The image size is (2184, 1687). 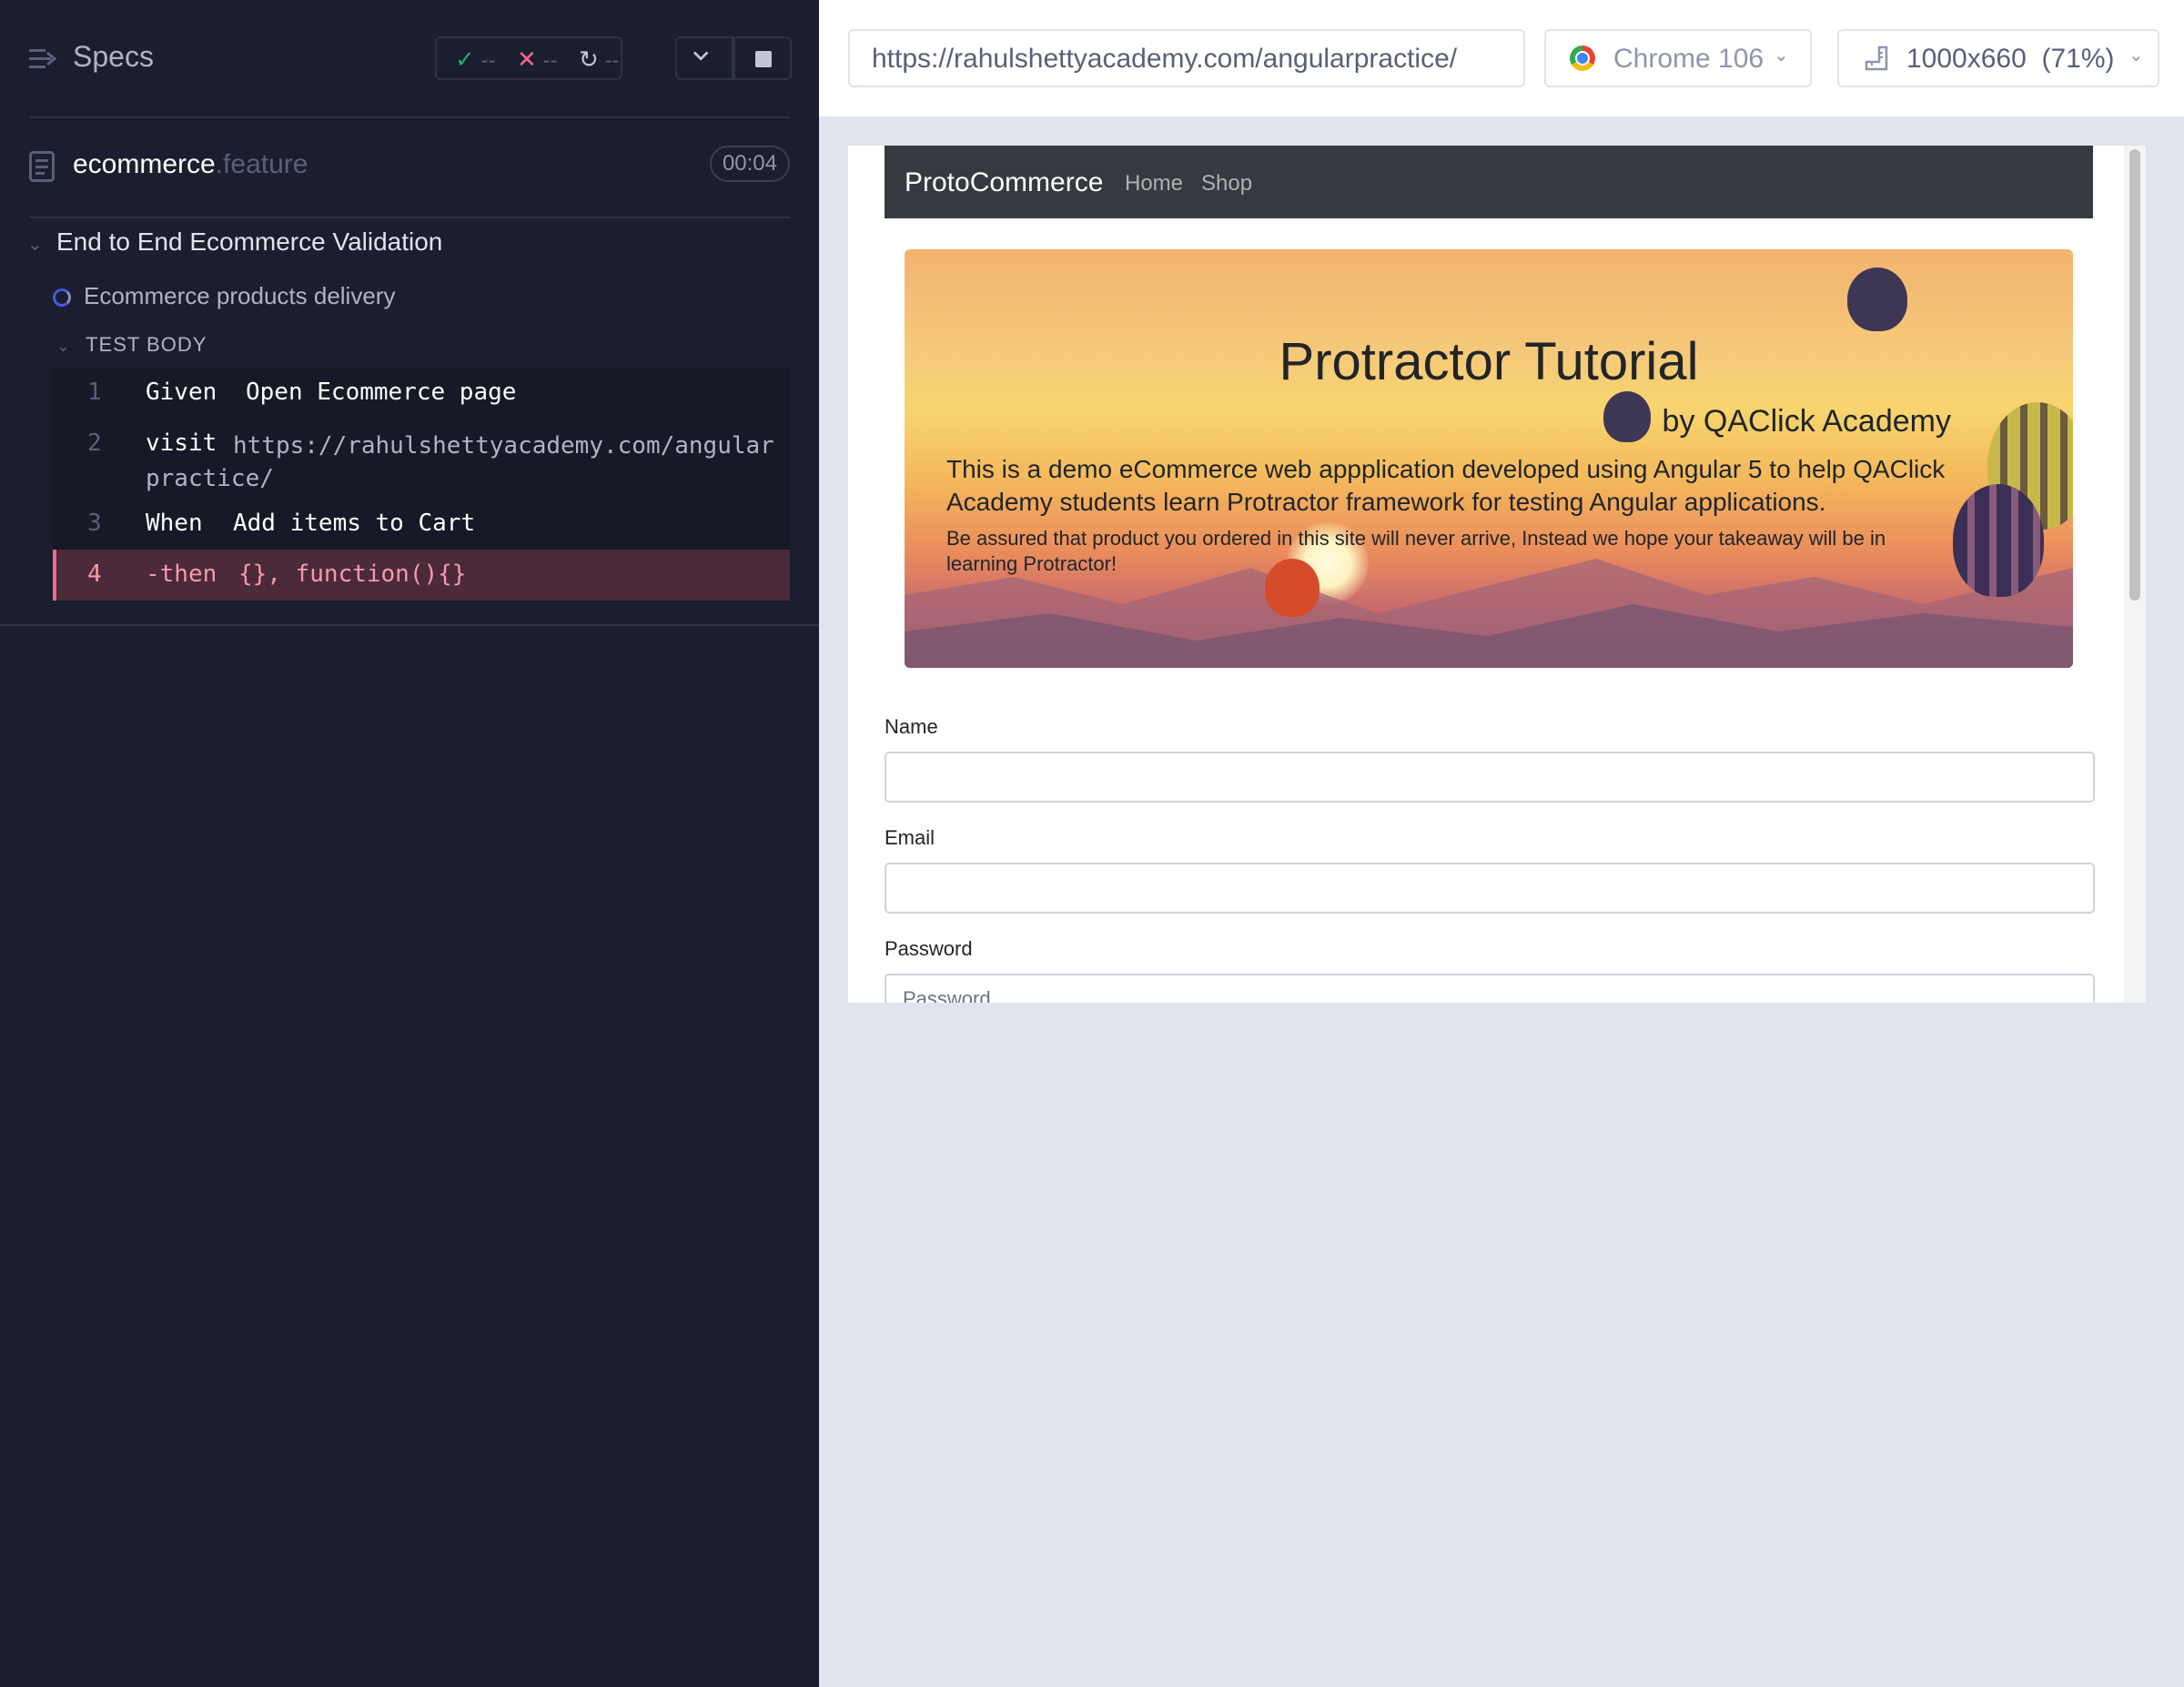 I want to click on nav-home-link: Home, so click(x=1154, y=184).